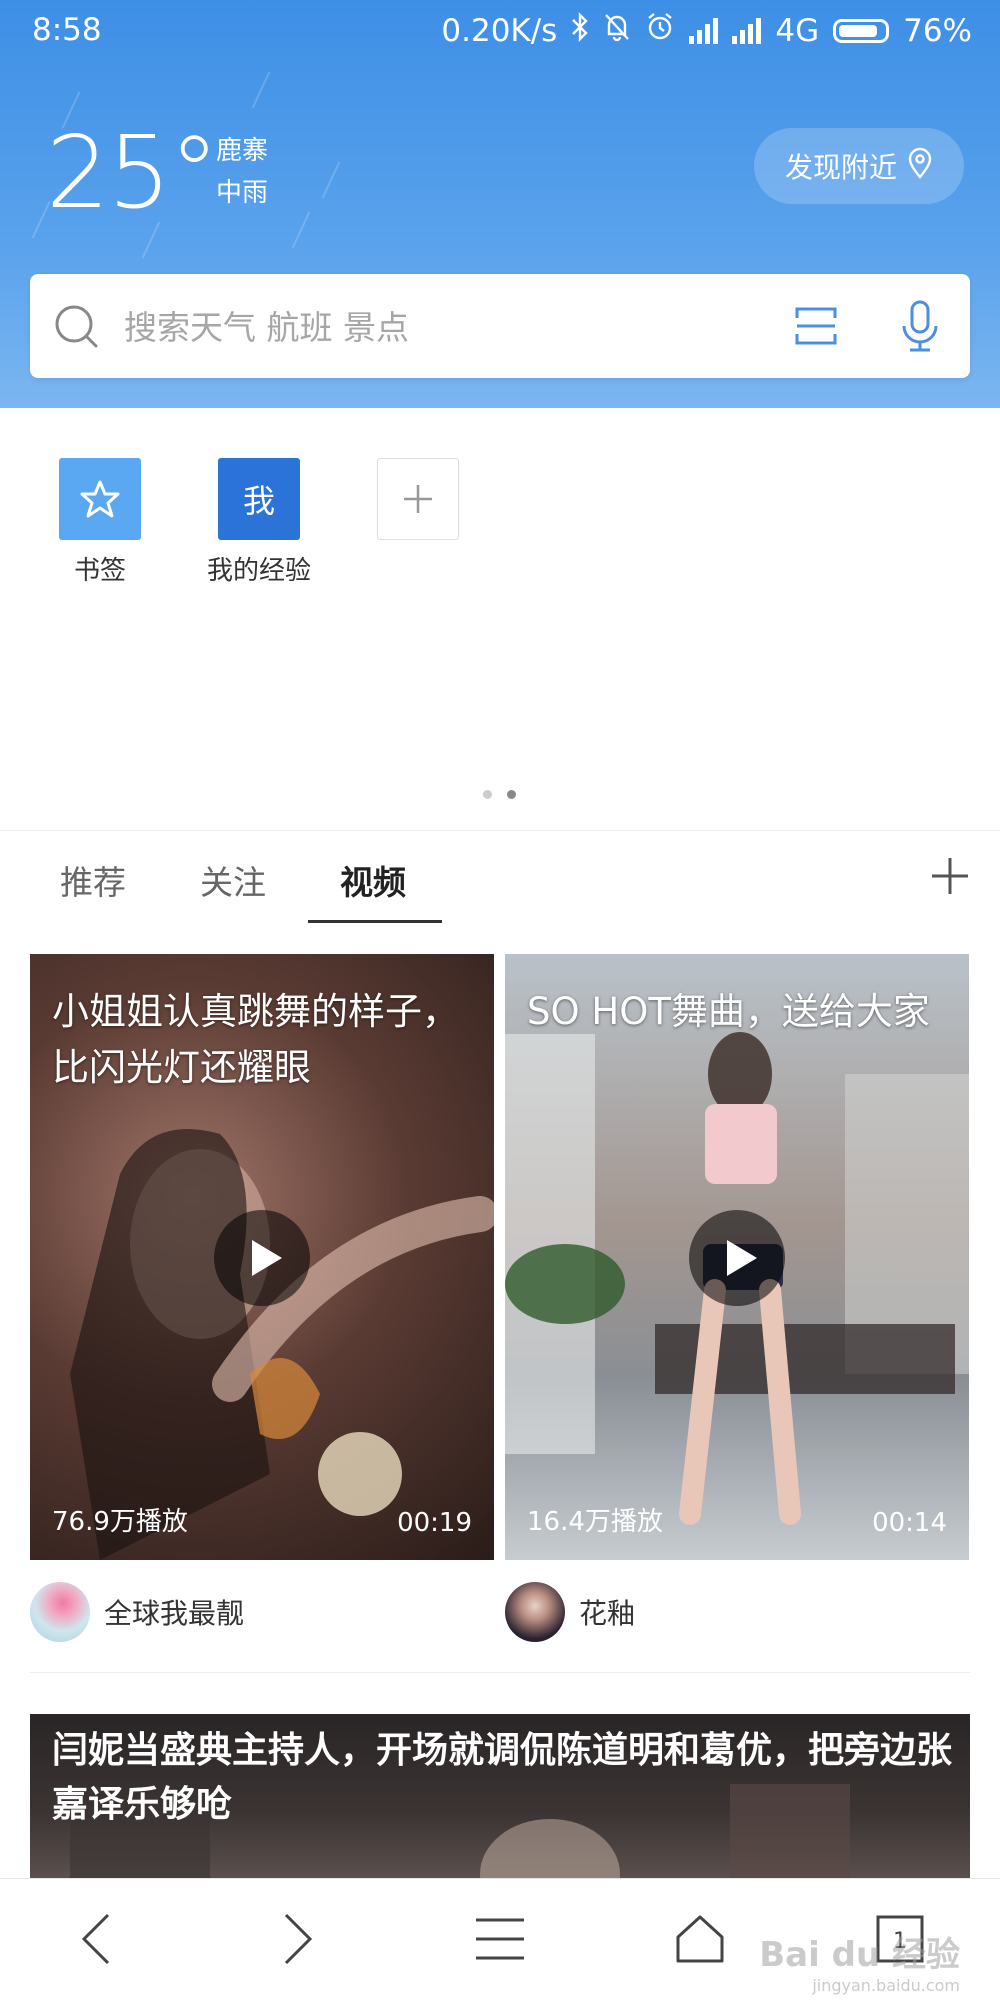  I want to click on watermark-text: Bai du 经验, so click(859, 1955).